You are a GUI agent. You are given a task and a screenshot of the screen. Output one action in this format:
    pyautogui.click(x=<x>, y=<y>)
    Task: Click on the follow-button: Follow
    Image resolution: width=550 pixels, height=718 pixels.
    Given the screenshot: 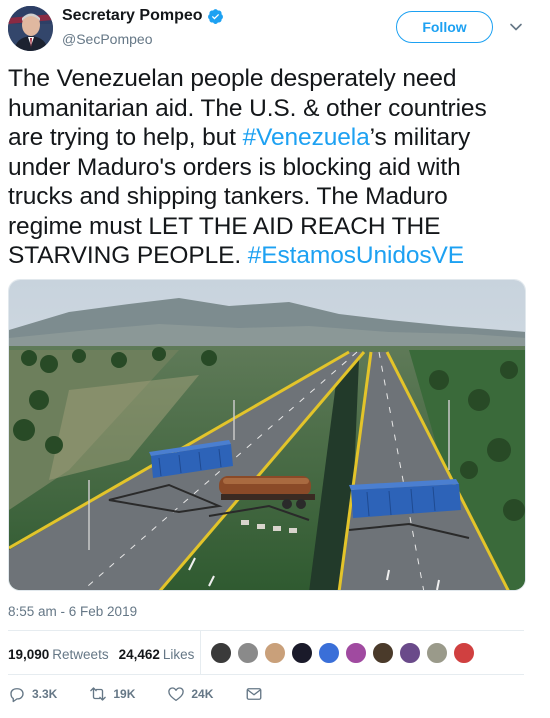 What is the action you would take?
    pyautogui.click(x=444, y=27)
    